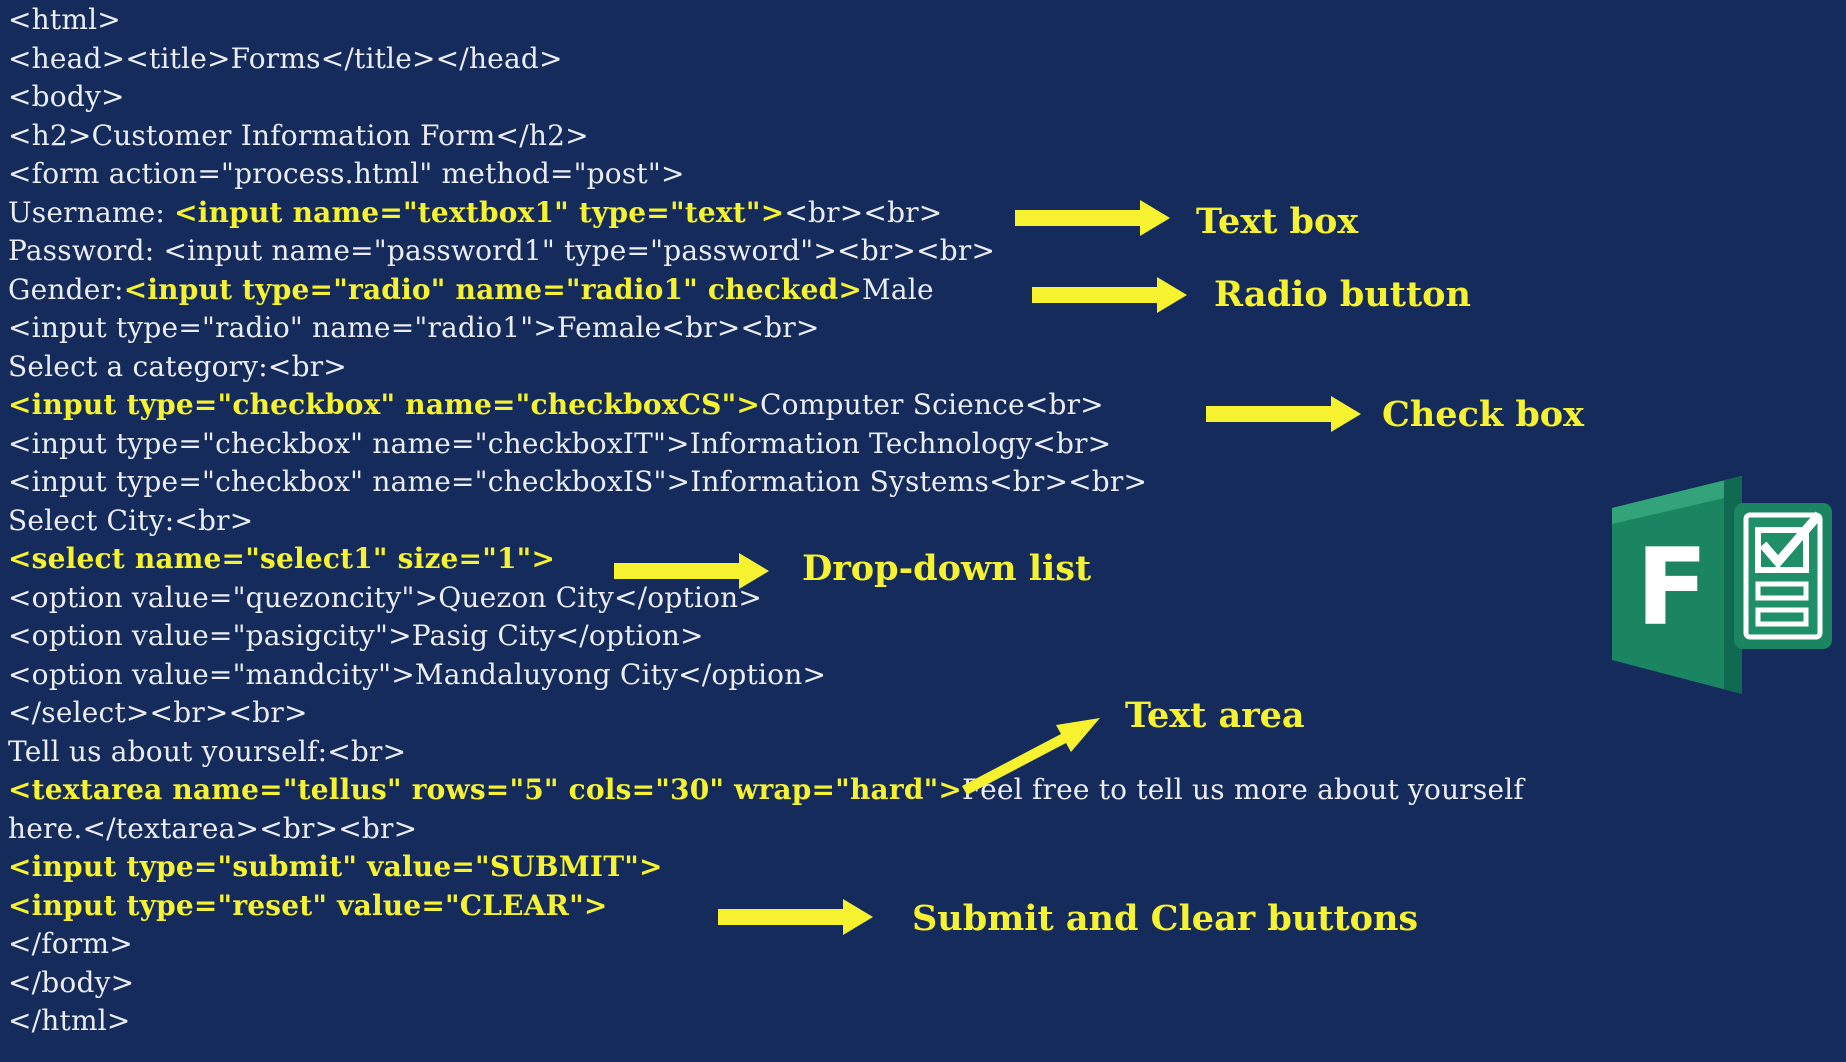  Describe the element at coordinates (1092, 218) in the screenshot. I see `arrow-text-box` at that location.